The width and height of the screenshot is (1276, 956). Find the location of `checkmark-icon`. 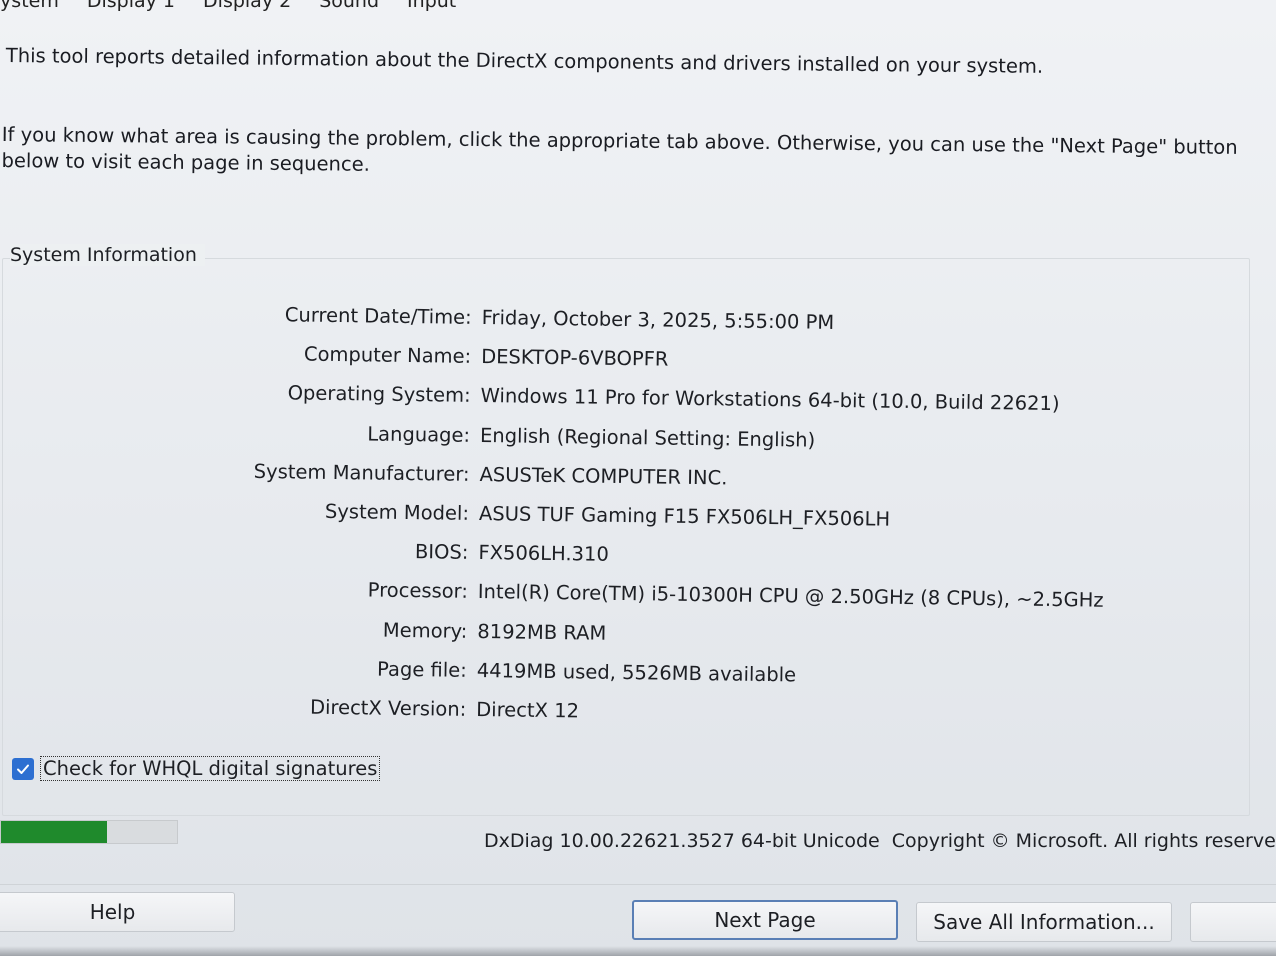

checkmark-icon is located at coordinates (23, 769).